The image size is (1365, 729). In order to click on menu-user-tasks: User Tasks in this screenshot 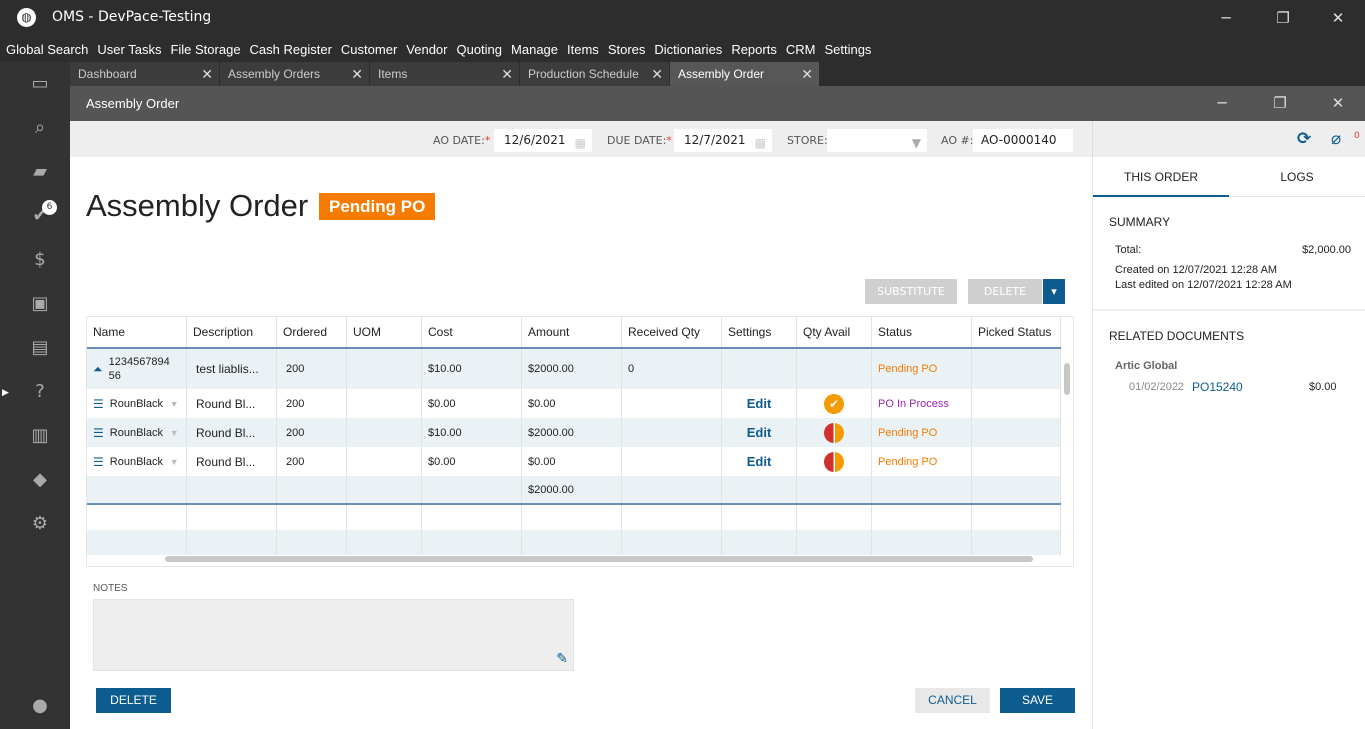, I will do `click(129, 49)`.